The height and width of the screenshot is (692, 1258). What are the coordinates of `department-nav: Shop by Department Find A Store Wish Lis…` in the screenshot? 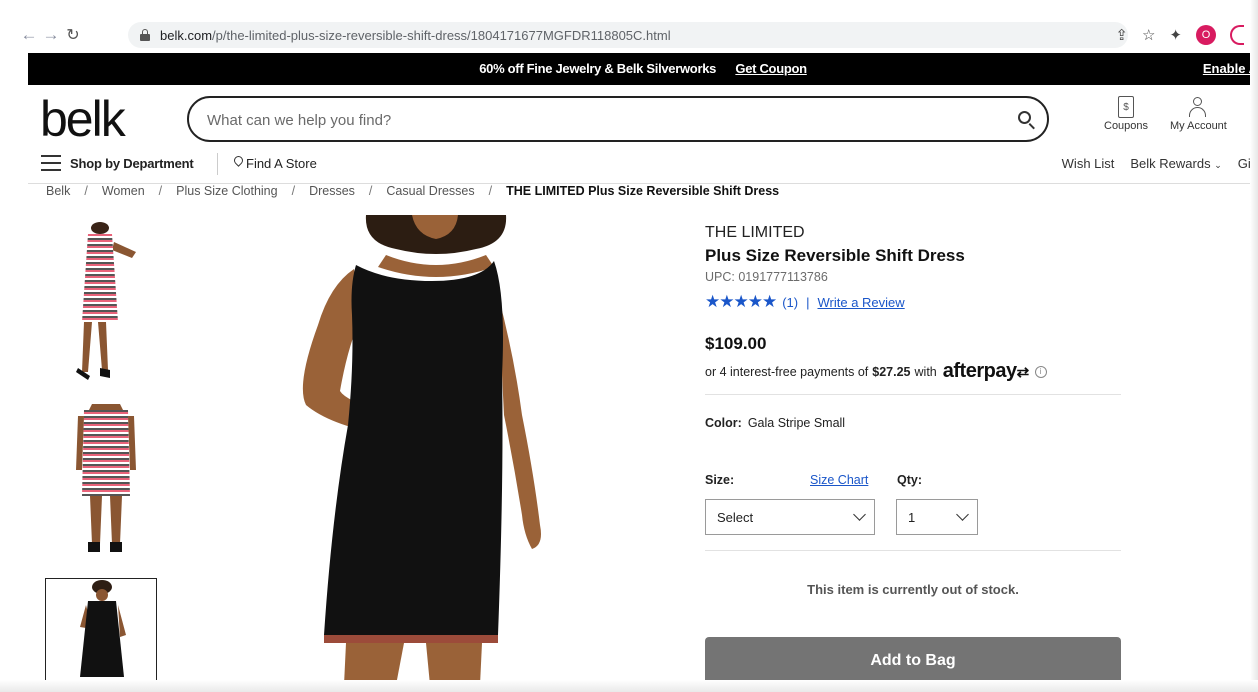 It's located at (643, 168).